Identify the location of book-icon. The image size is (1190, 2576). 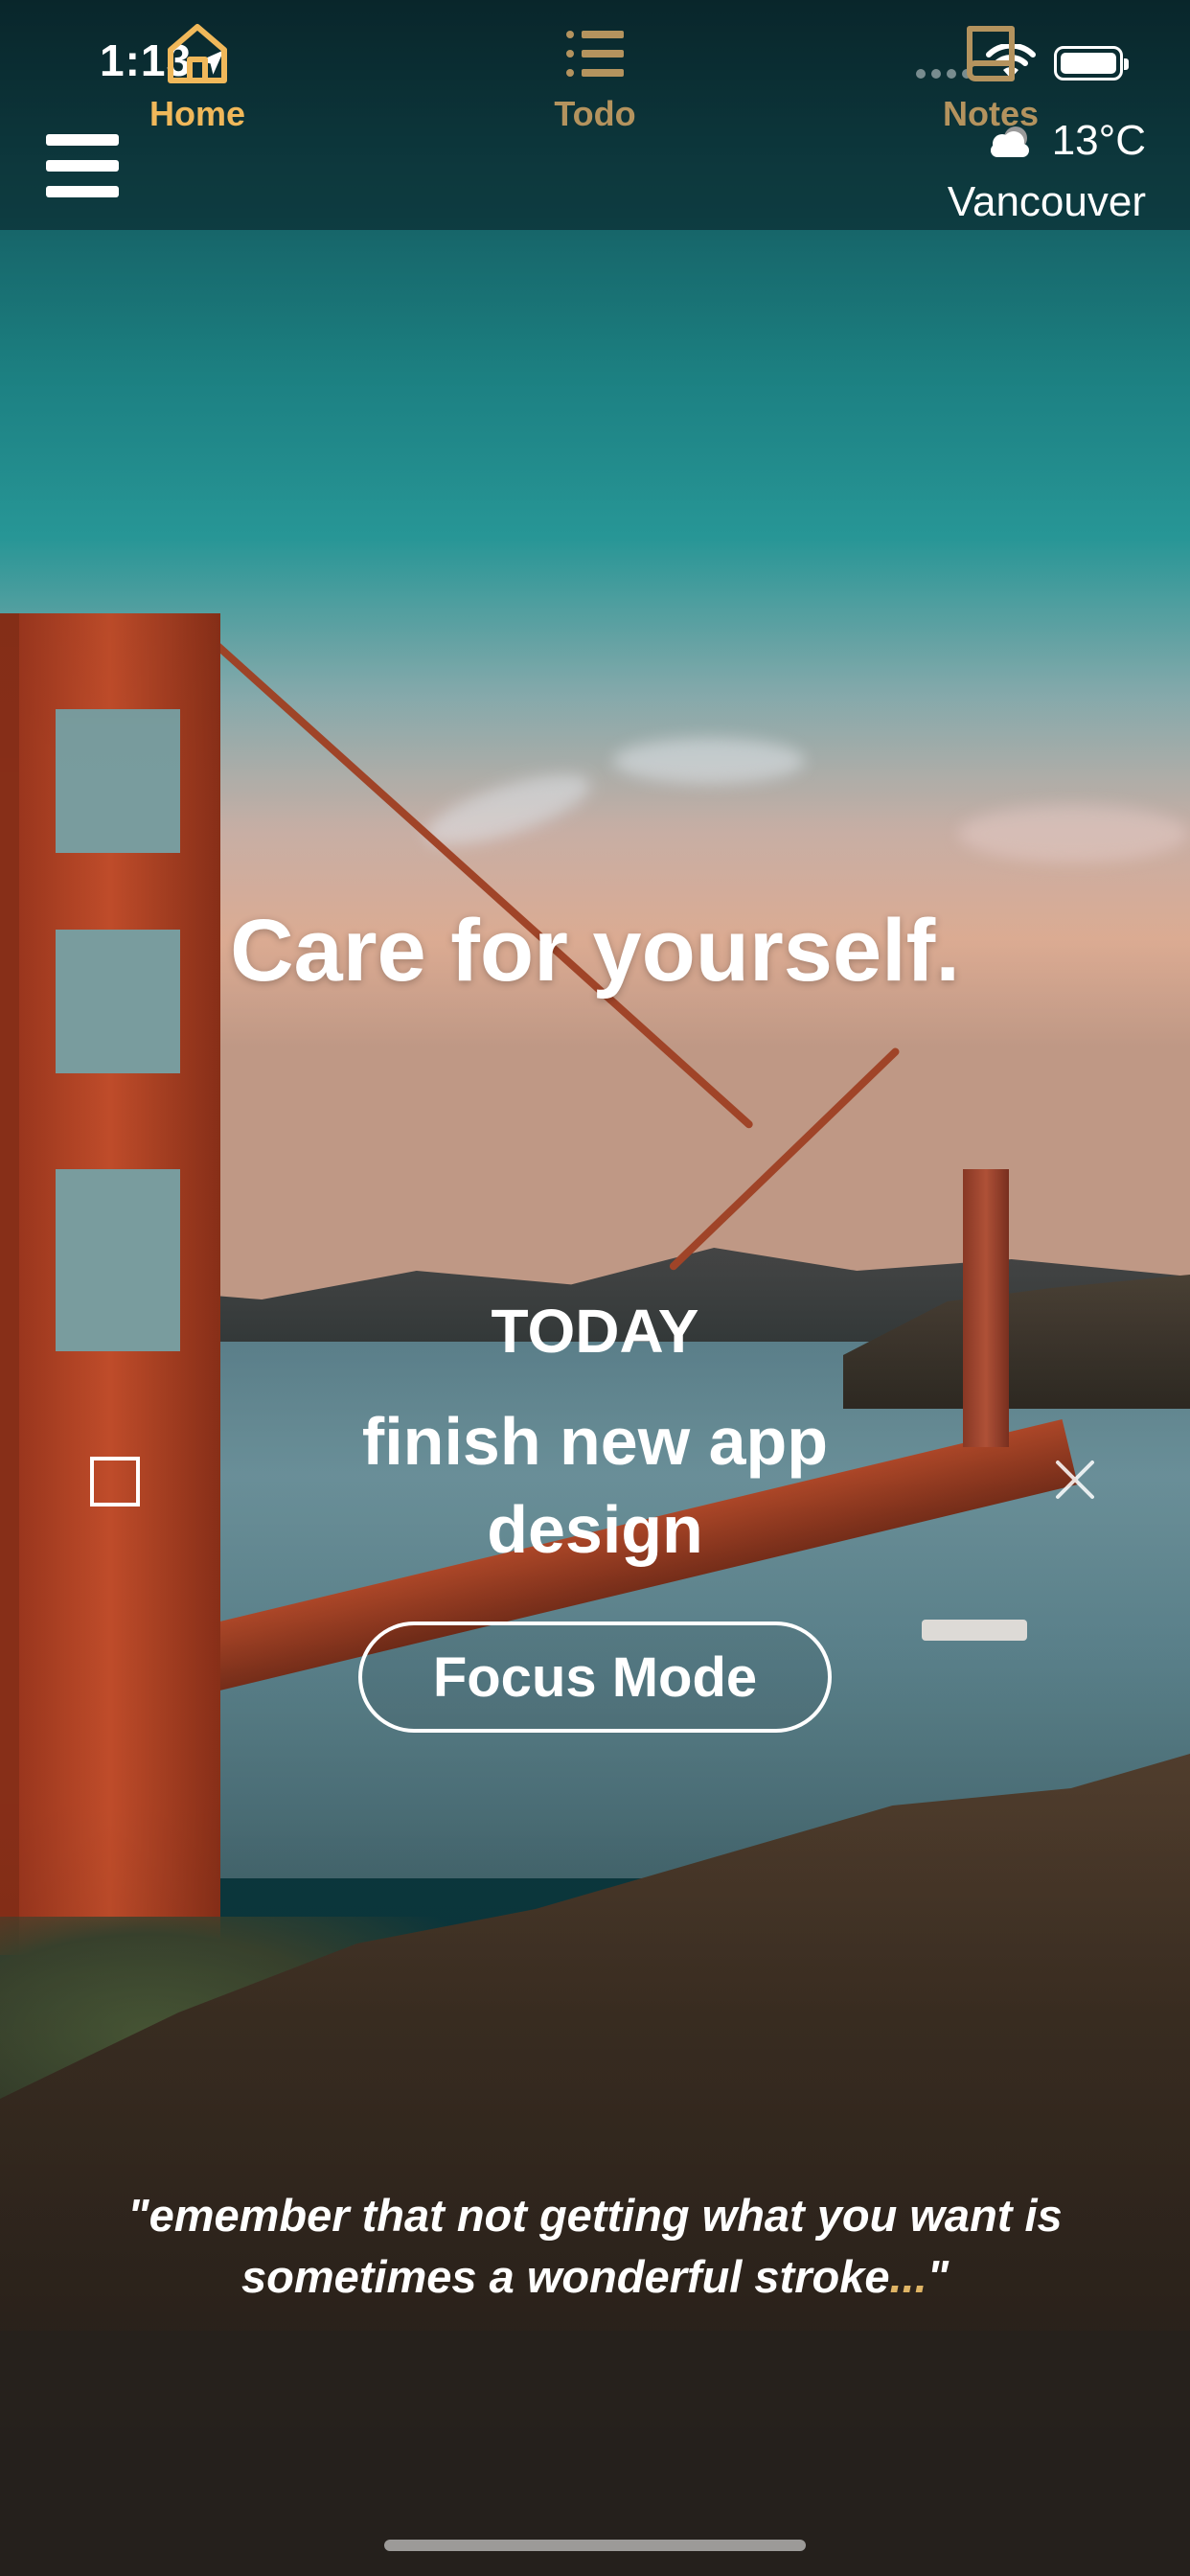
(991, 53).